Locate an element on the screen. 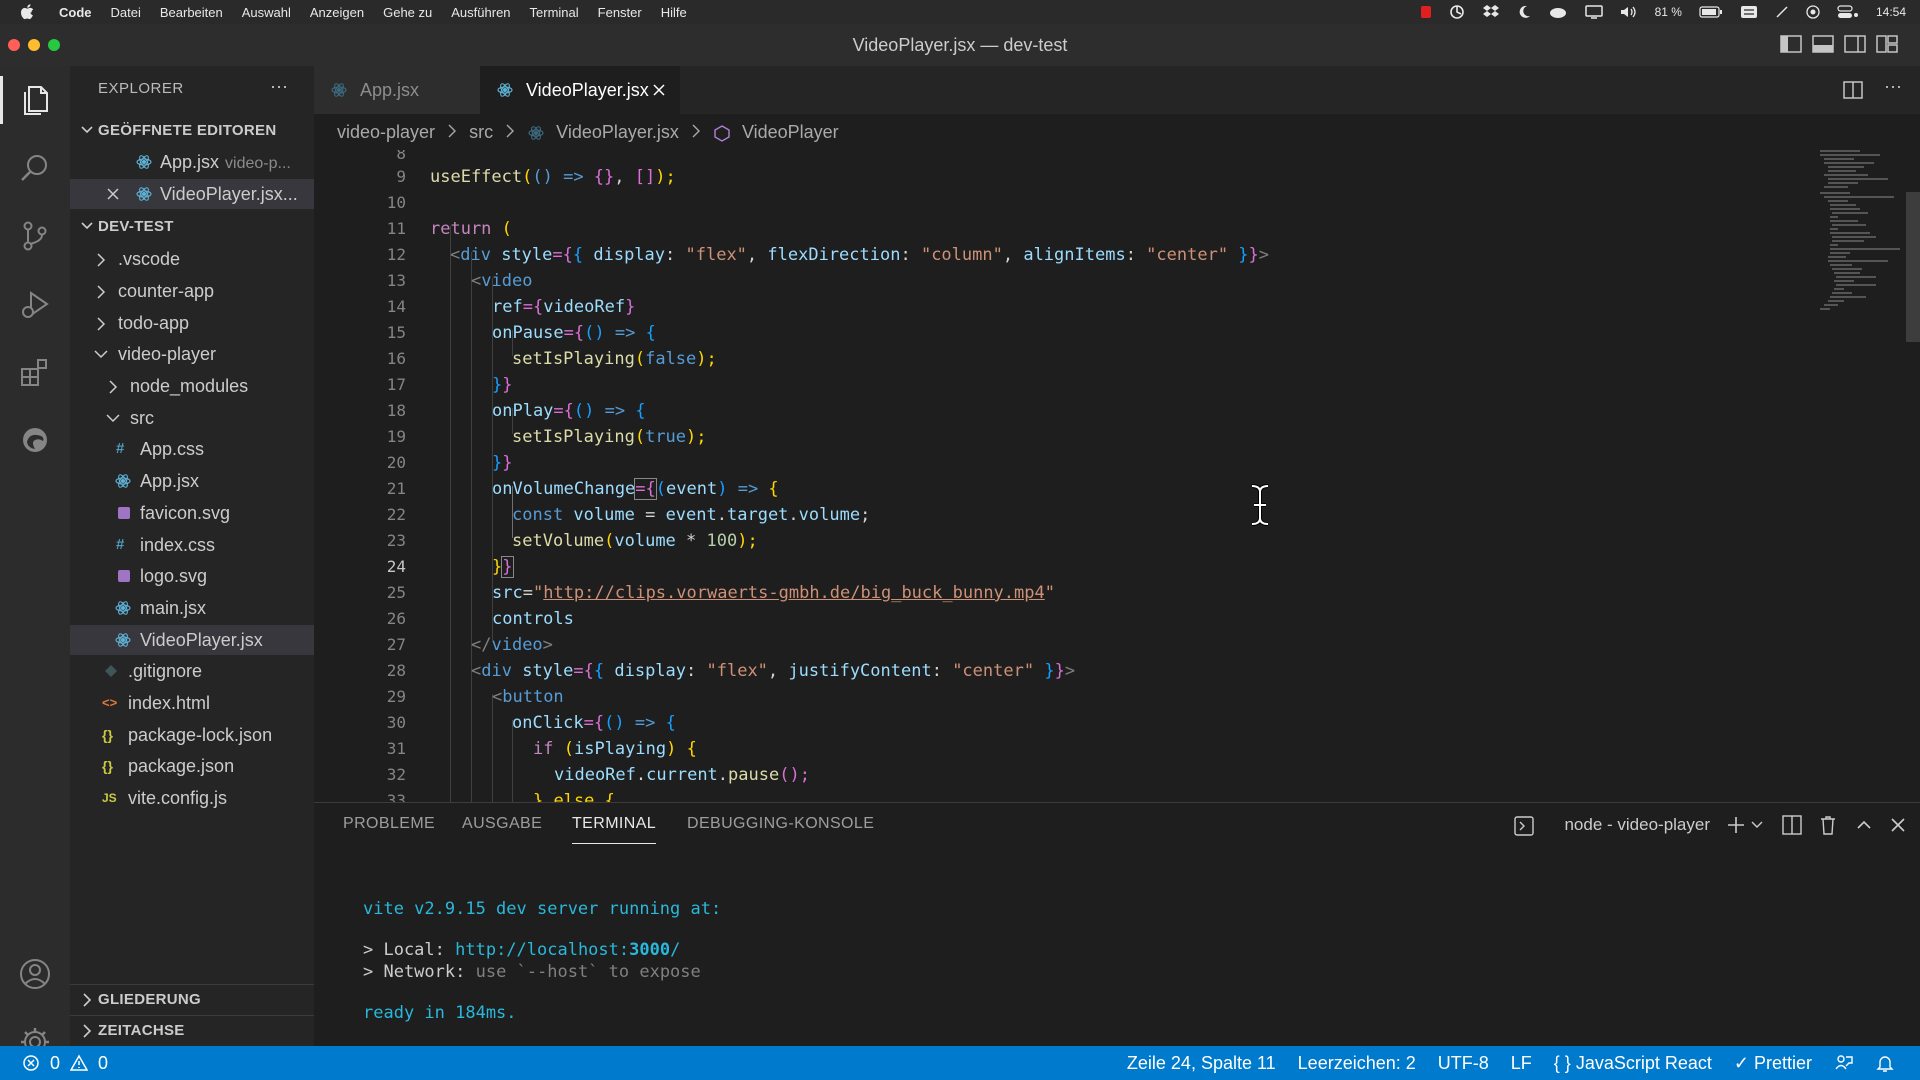  menu-app-name: Code is located at coordinates (75, 12).